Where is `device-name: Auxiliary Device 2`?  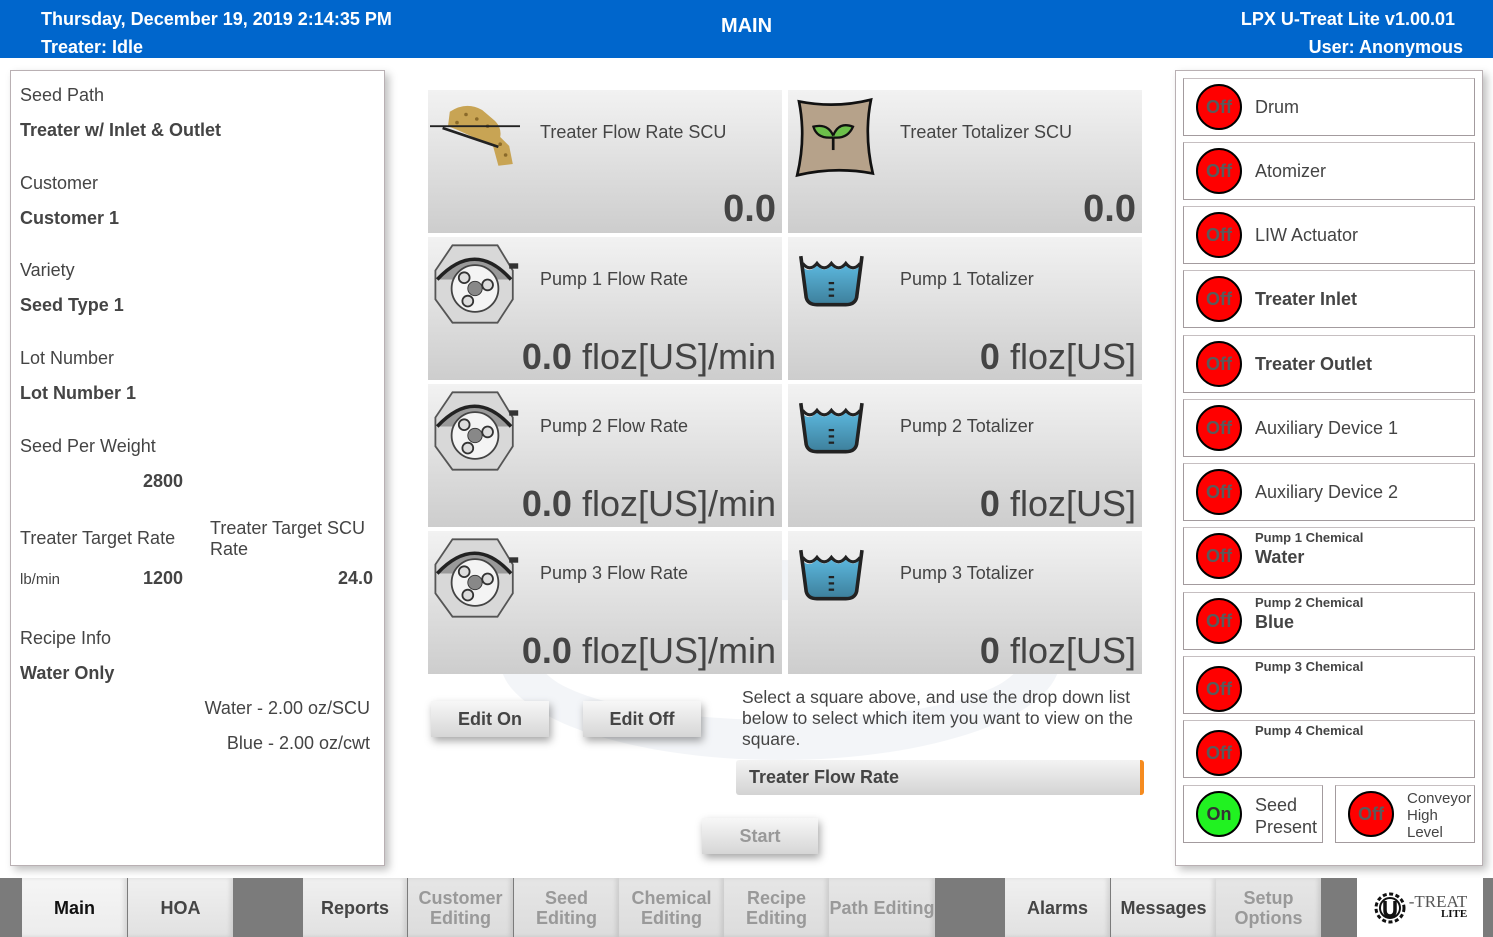 device-name: Auxiliary Device 2 is located at coordinates (1327, 492).